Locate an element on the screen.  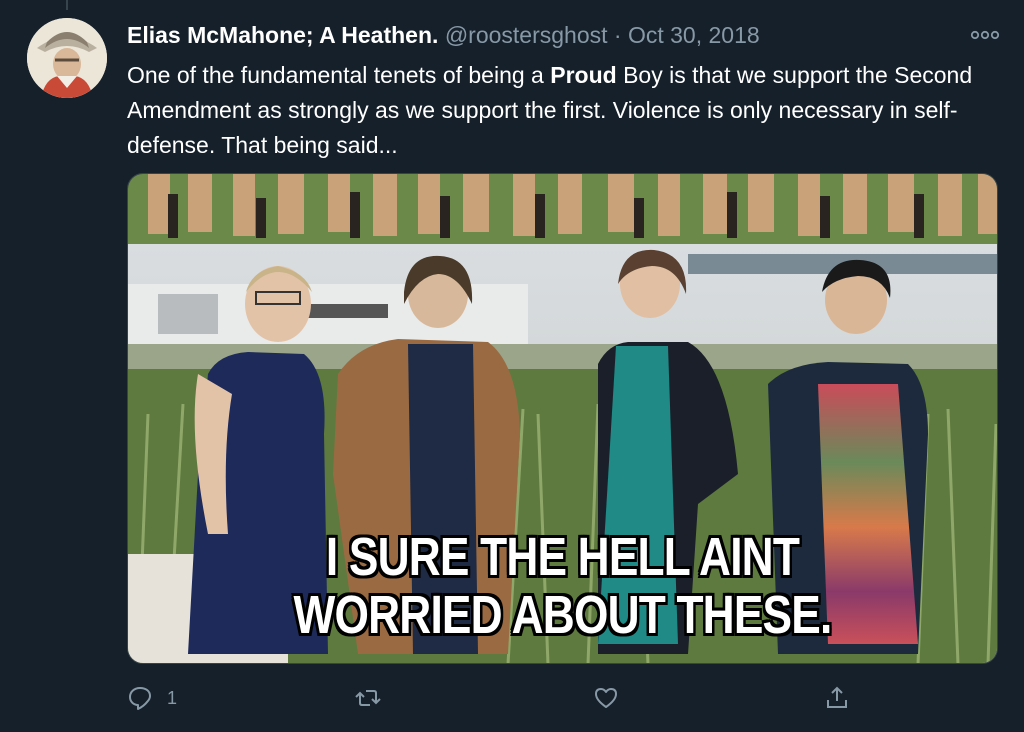
avatar is located at coordinates (67, 58).